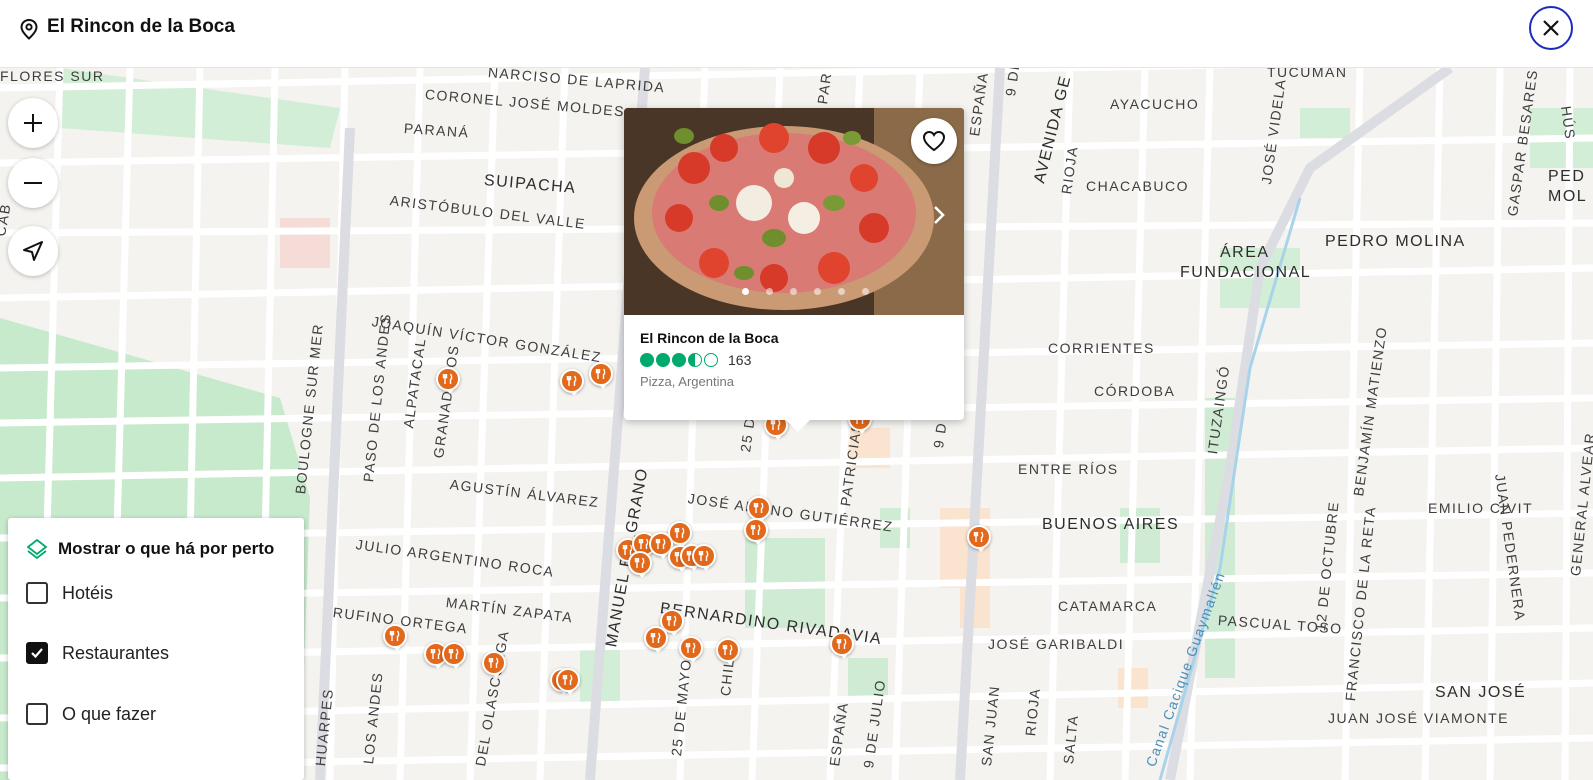  Describe the element at coordinates (141, 26) in the screenshot. I see `page-title: El Rincon de la Boca` at that location.